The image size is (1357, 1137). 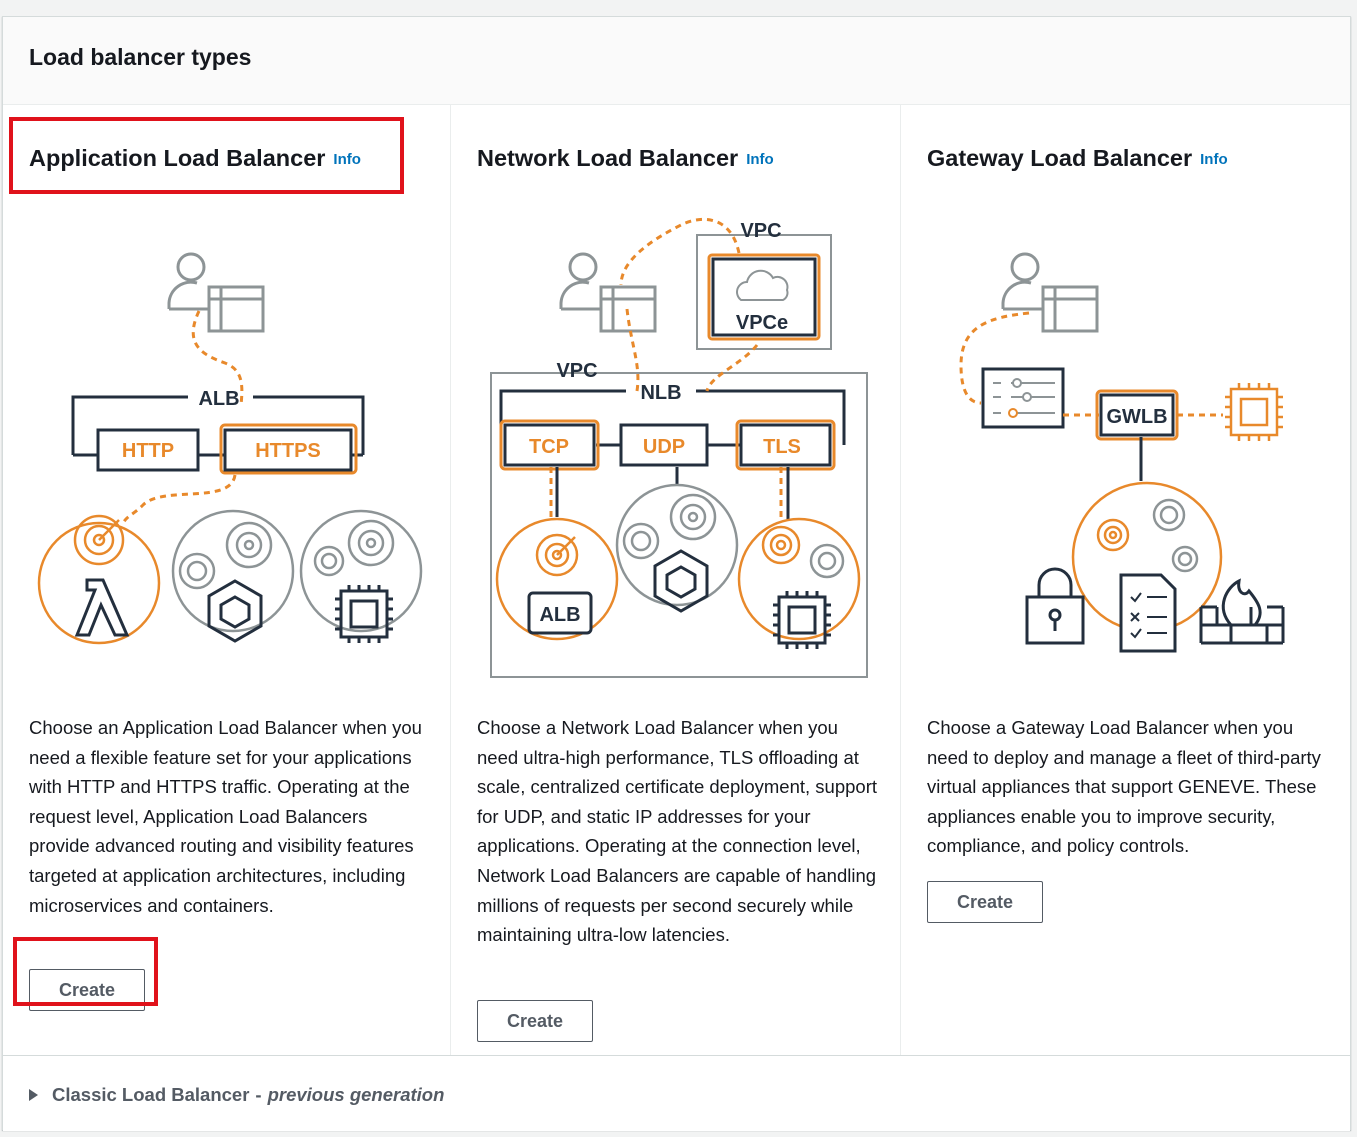 What do you see at coordinates (762, 323) in the screenshot?
I see `vpce-label: VPCe` at bounding box center [762, 323].